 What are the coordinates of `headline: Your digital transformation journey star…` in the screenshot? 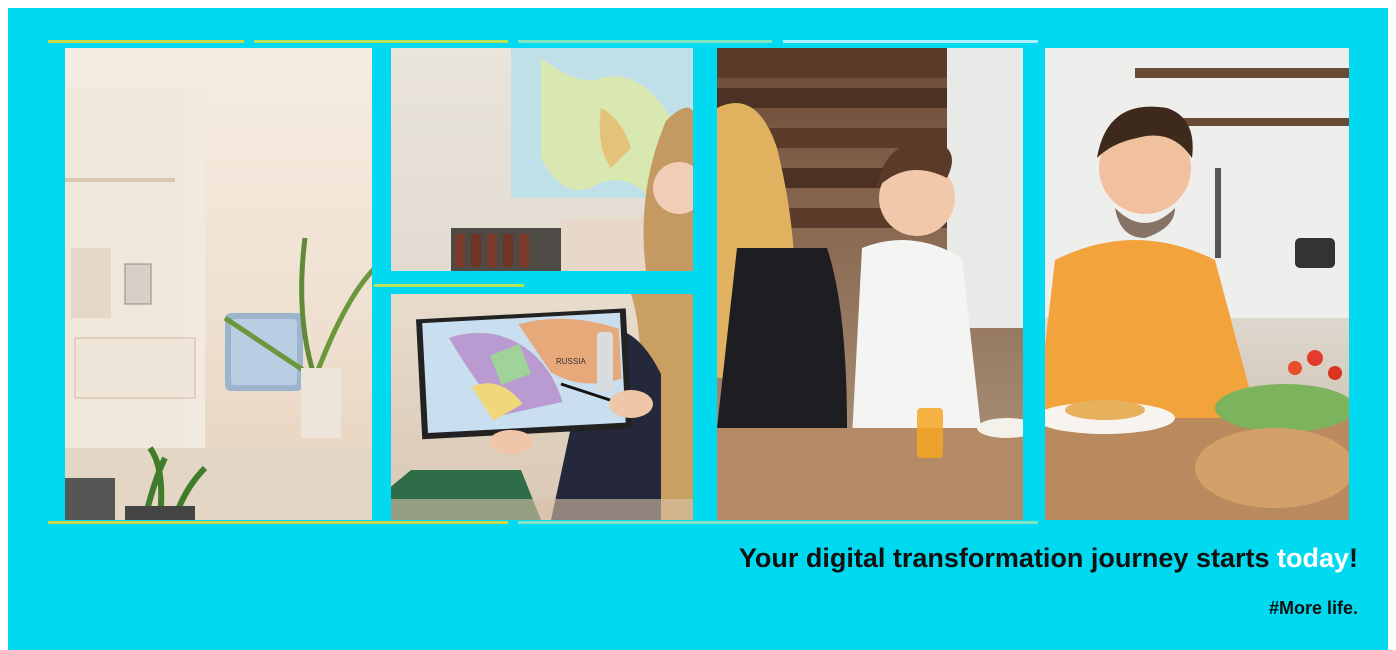 It's located at (1048, 558).